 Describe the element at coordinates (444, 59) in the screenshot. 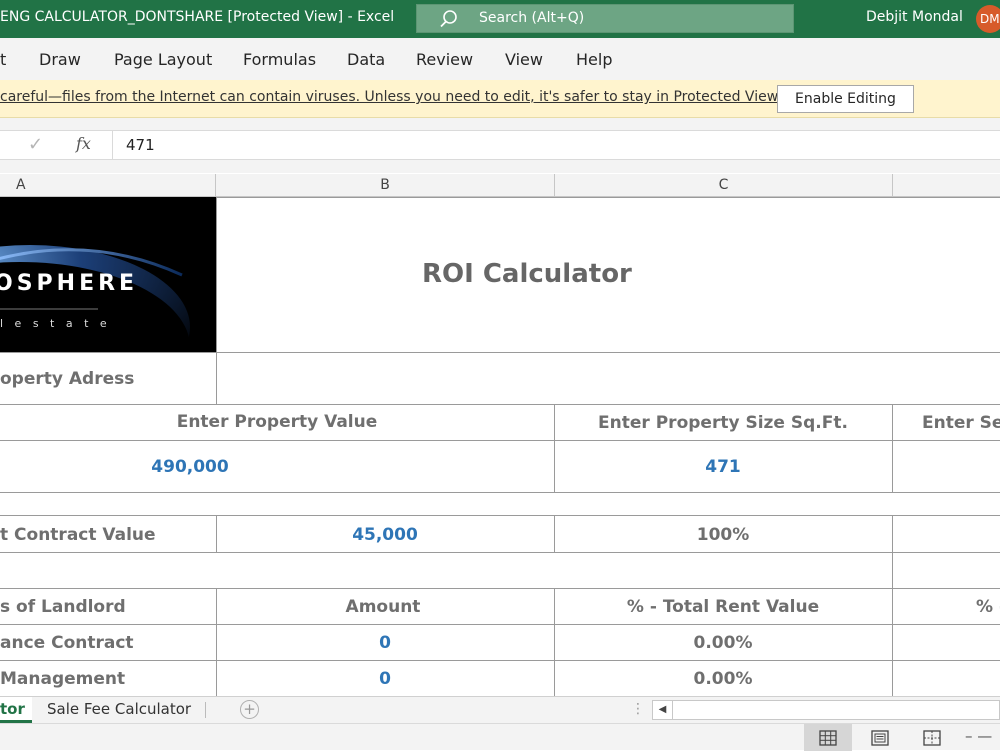

I see `tab-review: Review` at that location.